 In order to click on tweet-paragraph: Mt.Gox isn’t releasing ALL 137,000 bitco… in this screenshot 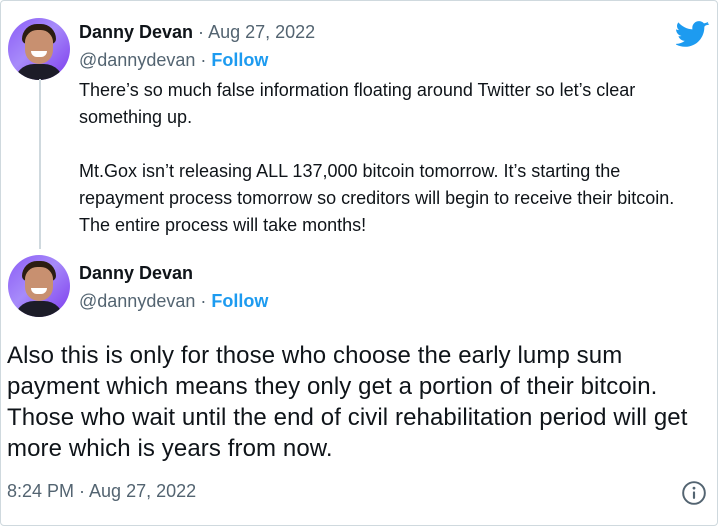, I will do `click(377, 198)`.